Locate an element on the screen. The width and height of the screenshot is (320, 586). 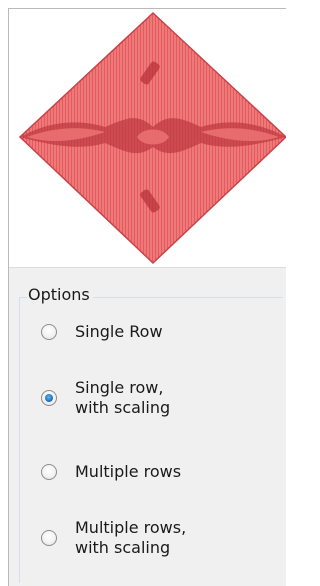
radio-label: Multiple rows, with scaling is located at coordinates (131, 537).